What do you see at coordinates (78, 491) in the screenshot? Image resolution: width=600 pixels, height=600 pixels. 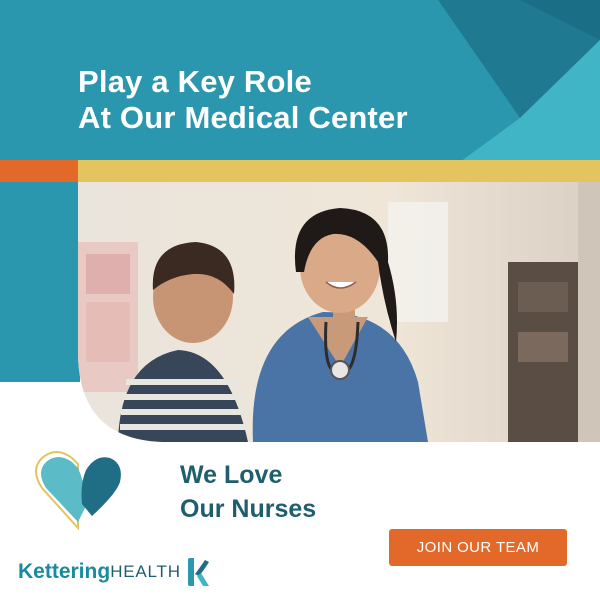 I see `heart-icon` at bounding box center [78, 491].